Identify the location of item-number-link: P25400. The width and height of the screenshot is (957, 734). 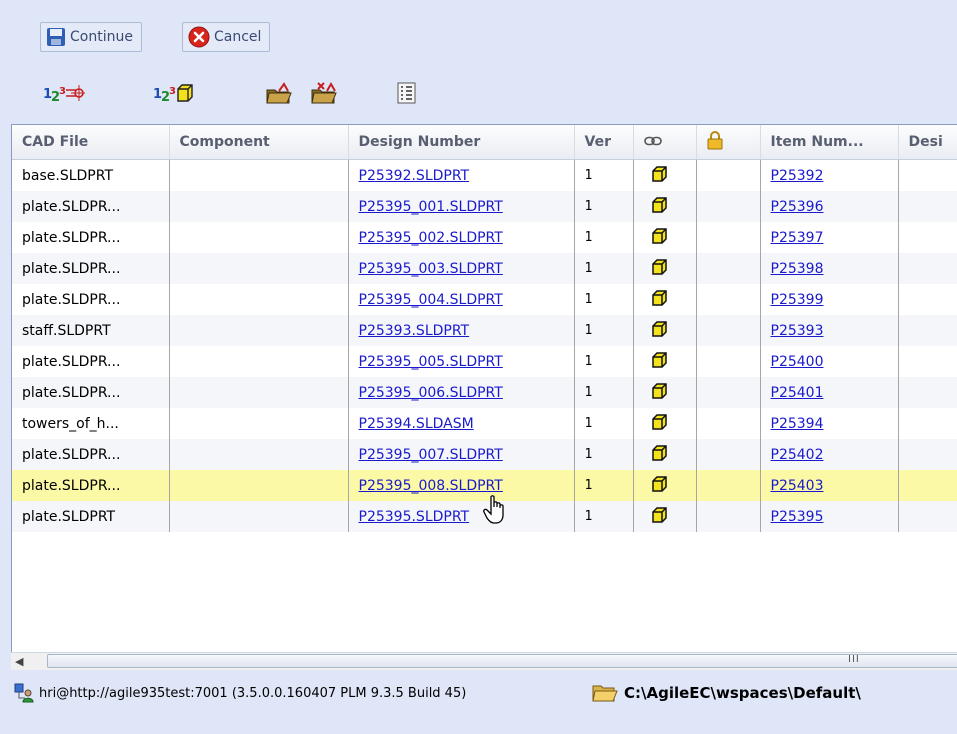
(797, 362).